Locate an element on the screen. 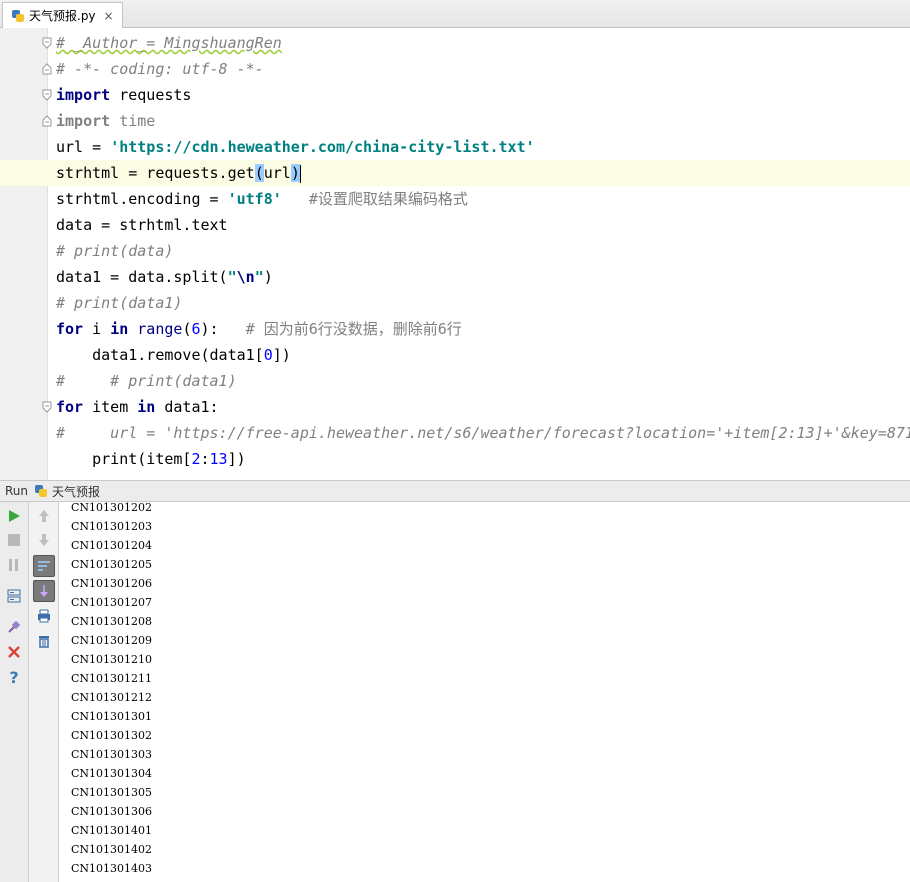 This screenshot has width=910, height=882. python-file-icon is located at coordinates (18, 16).